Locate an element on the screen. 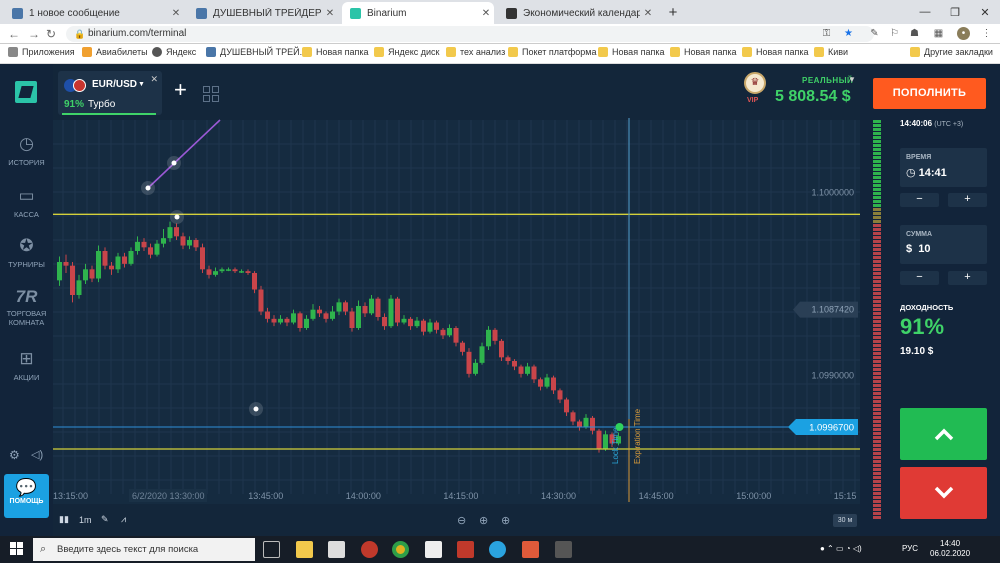  browser-tab: ДУШЕВНЫЙ ТРЕЙДЕР БО | ЛТ С ✕ is located at coordinates (263, 13).